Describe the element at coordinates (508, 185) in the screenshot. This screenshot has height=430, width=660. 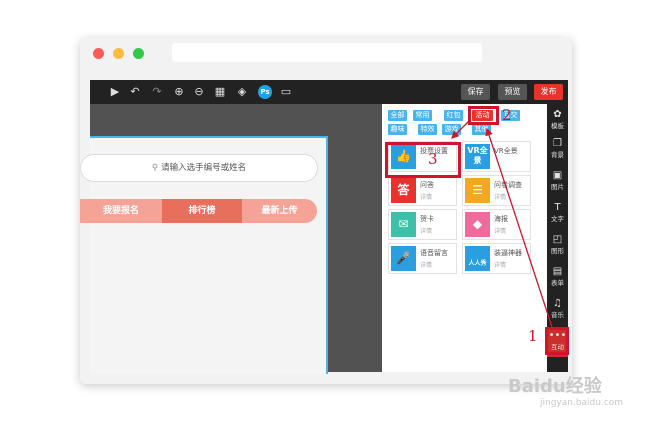
I see `card-title: 问卷调查` at that location.